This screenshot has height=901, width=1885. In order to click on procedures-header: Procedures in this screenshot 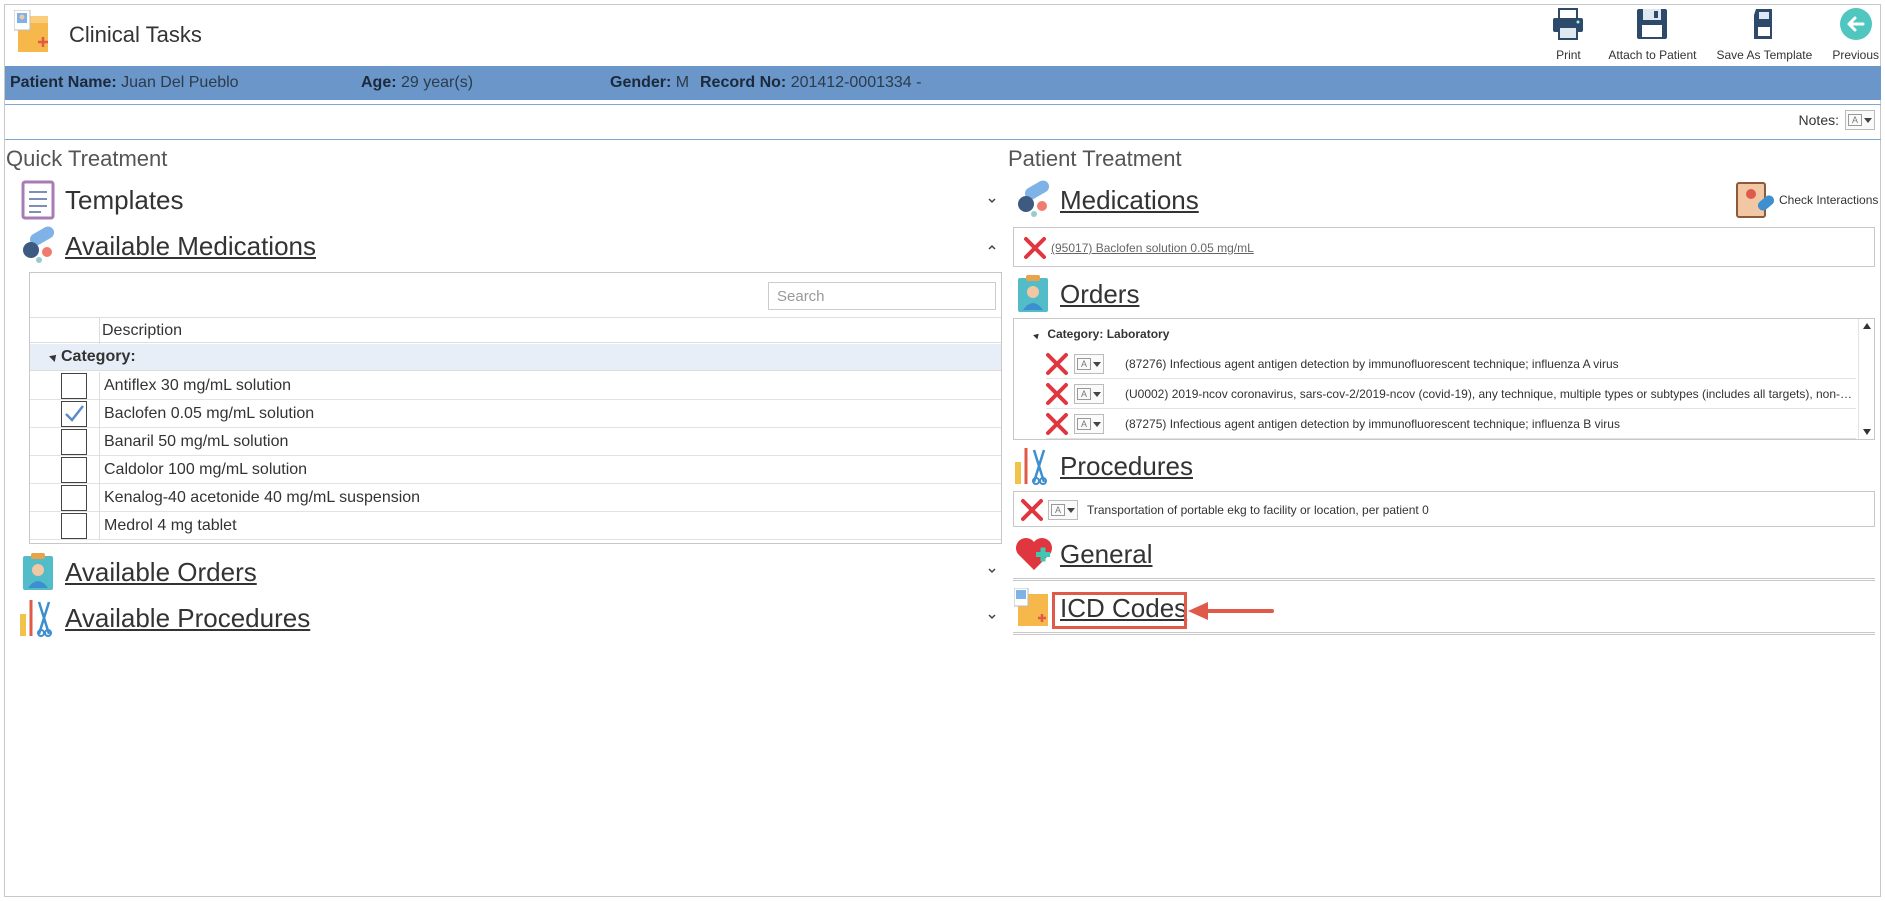, I will do `click(1103, 466)`.